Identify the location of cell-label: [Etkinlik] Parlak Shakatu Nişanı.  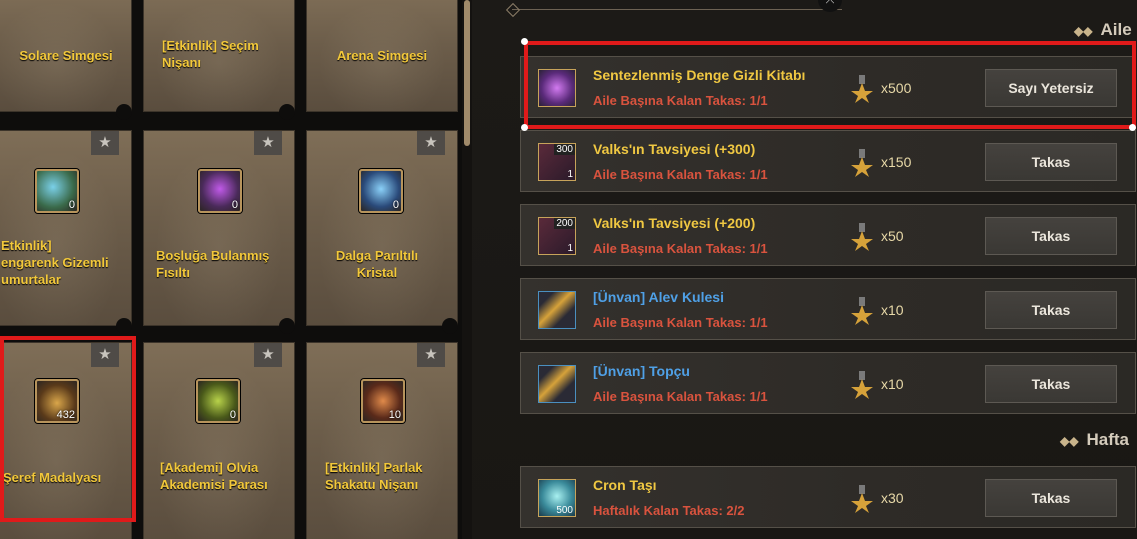
(374, 476).